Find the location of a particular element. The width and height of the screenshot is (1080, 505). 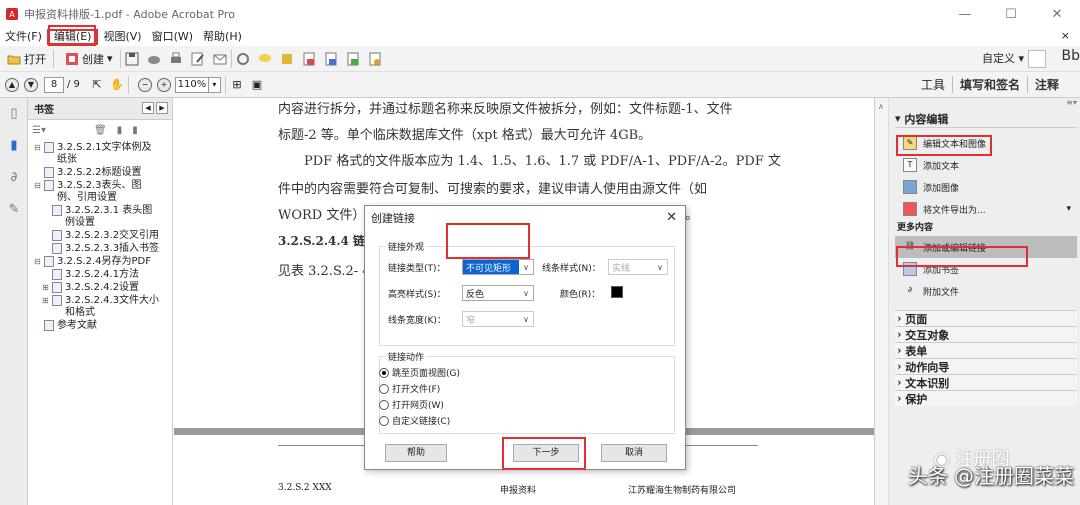

document-settings-icon is located at coordinates (375, 59).